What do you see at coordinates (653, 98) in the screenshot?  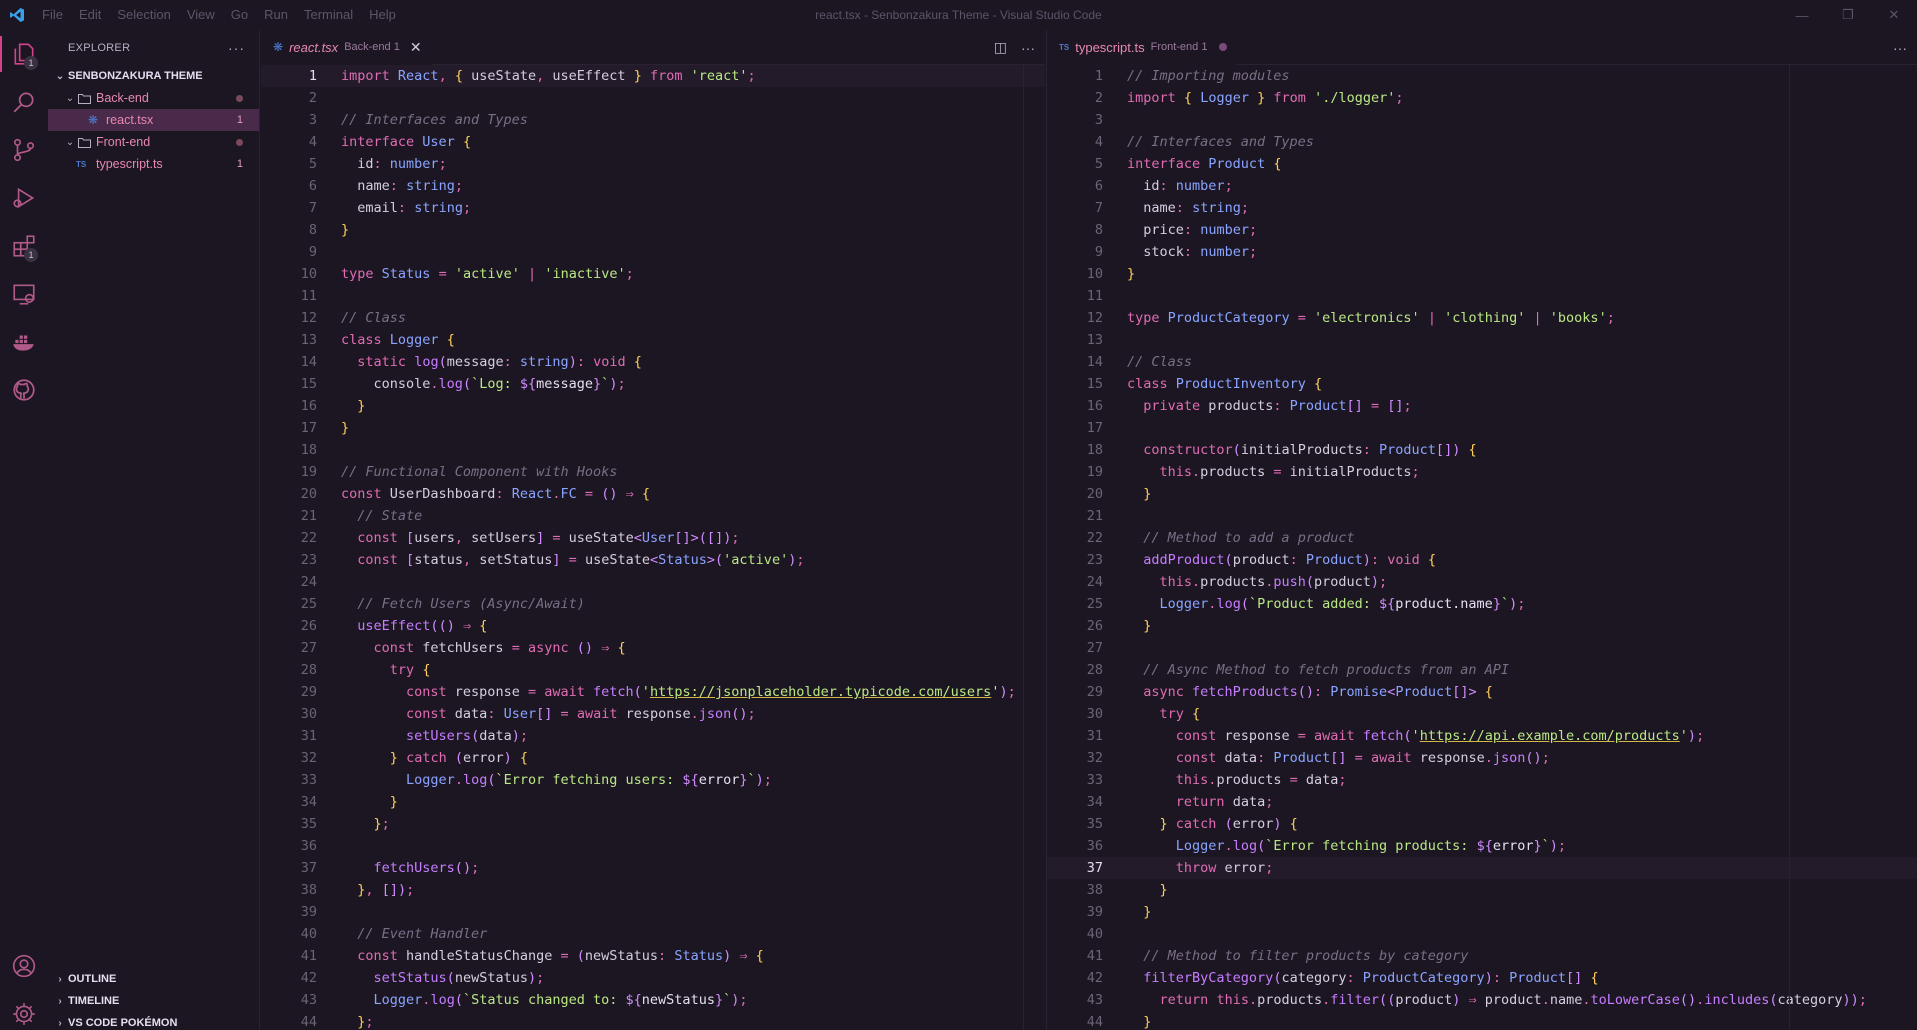 I see `code-line: 2` at bounding box center [653, 98].